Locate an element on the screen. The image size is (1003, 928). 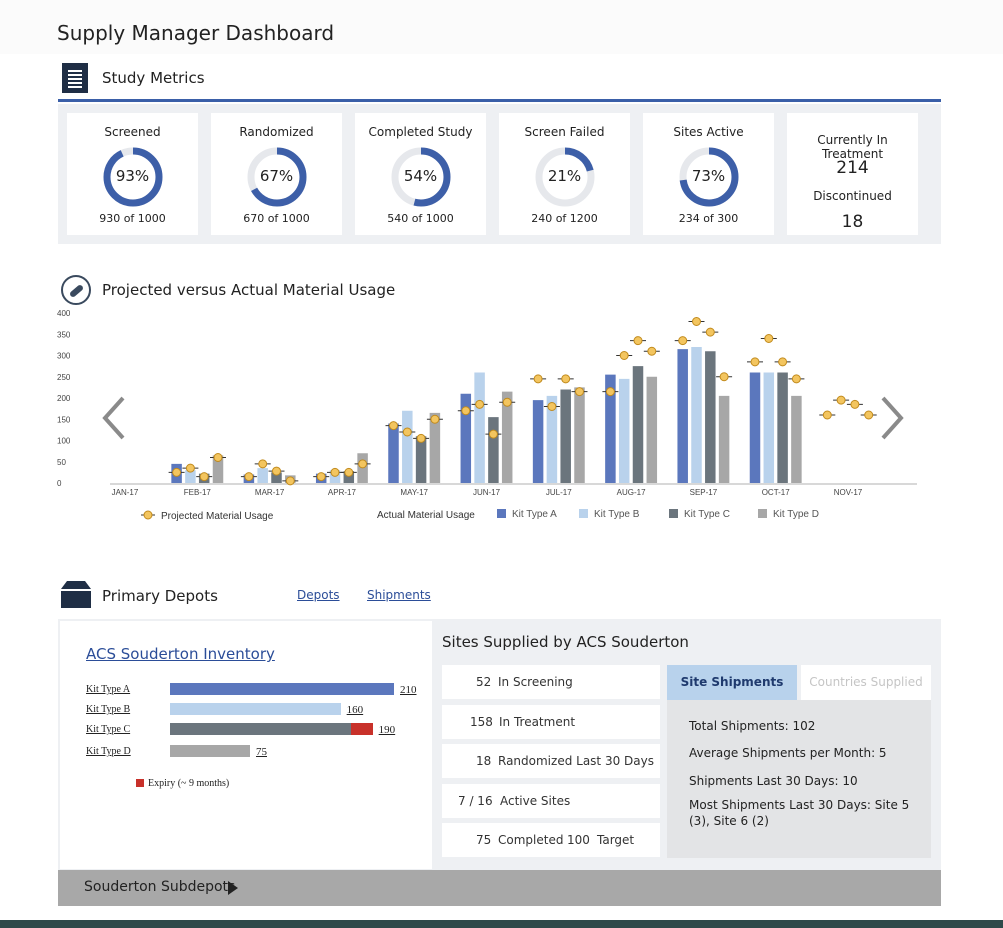
metric-label: Screen Failed is located at coordinates (564, 132).